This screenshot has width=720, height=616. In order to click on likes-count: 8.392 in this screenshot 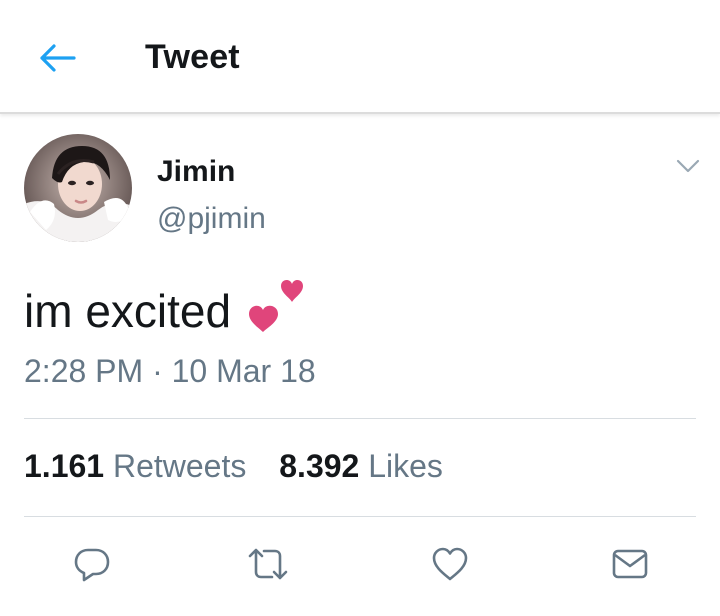, I will do `click(319, 466)`.